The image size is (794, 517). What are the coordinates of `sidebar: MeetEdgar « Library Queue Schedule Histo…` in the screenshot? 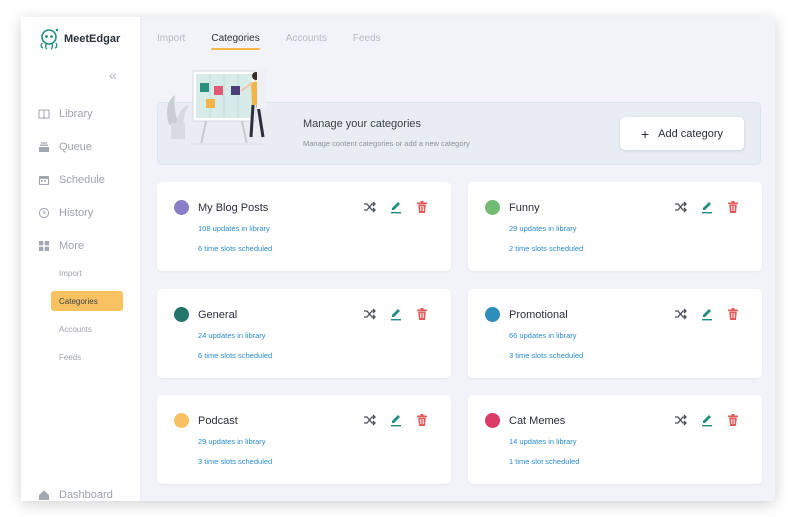 It's located at (81, 259).